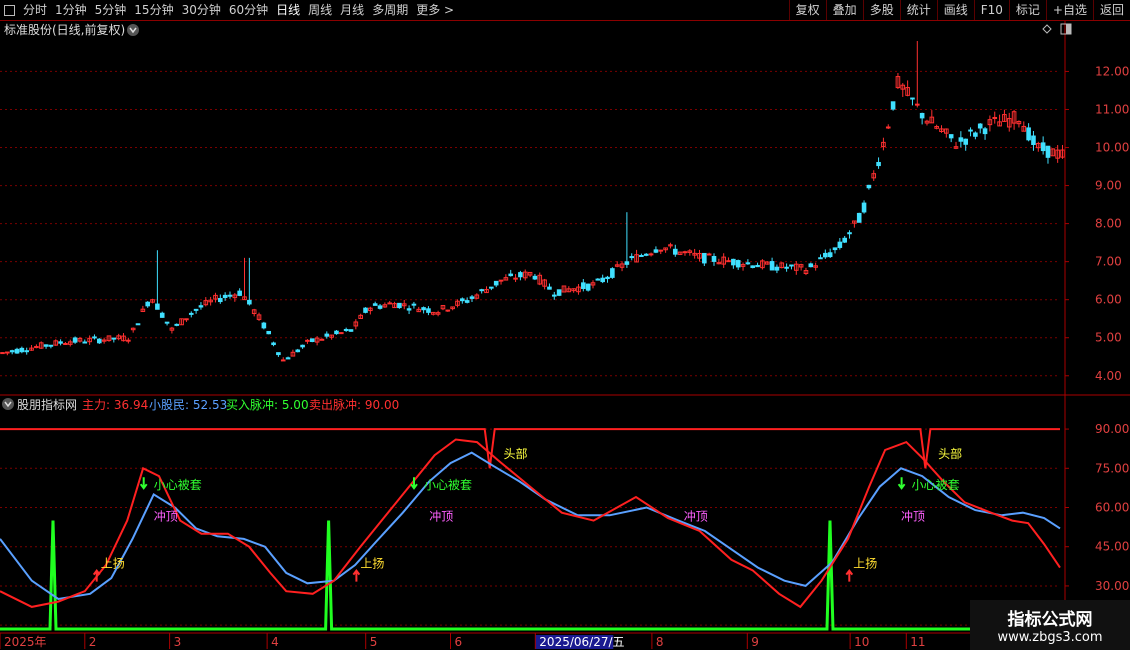 The height and width of the screenshot is (650, 1130). I want to click on toolbar-right-item: 返回, so click(1111, 10).